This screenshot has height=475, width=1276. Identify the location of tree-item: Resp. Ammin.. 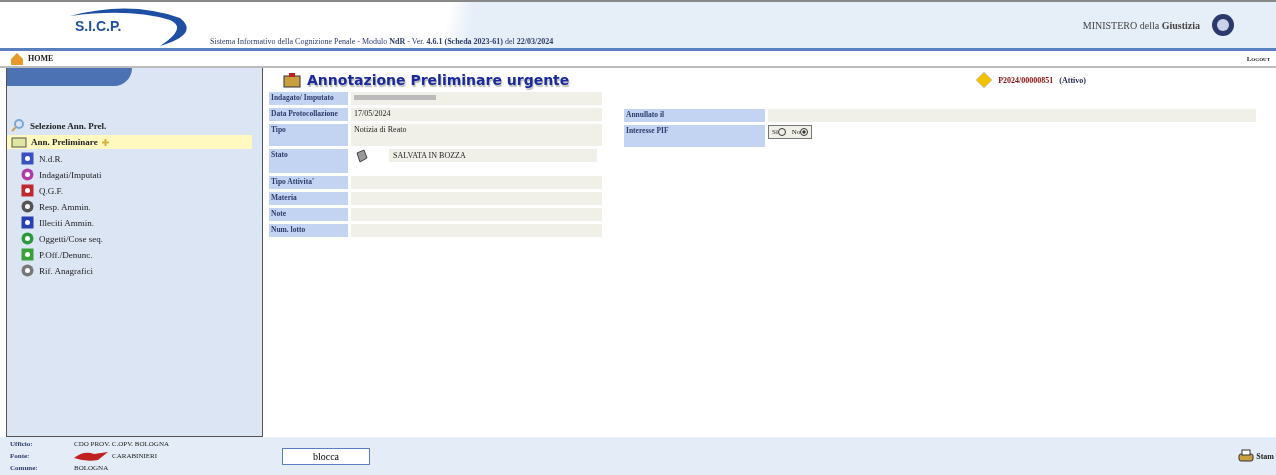
(134, 206).